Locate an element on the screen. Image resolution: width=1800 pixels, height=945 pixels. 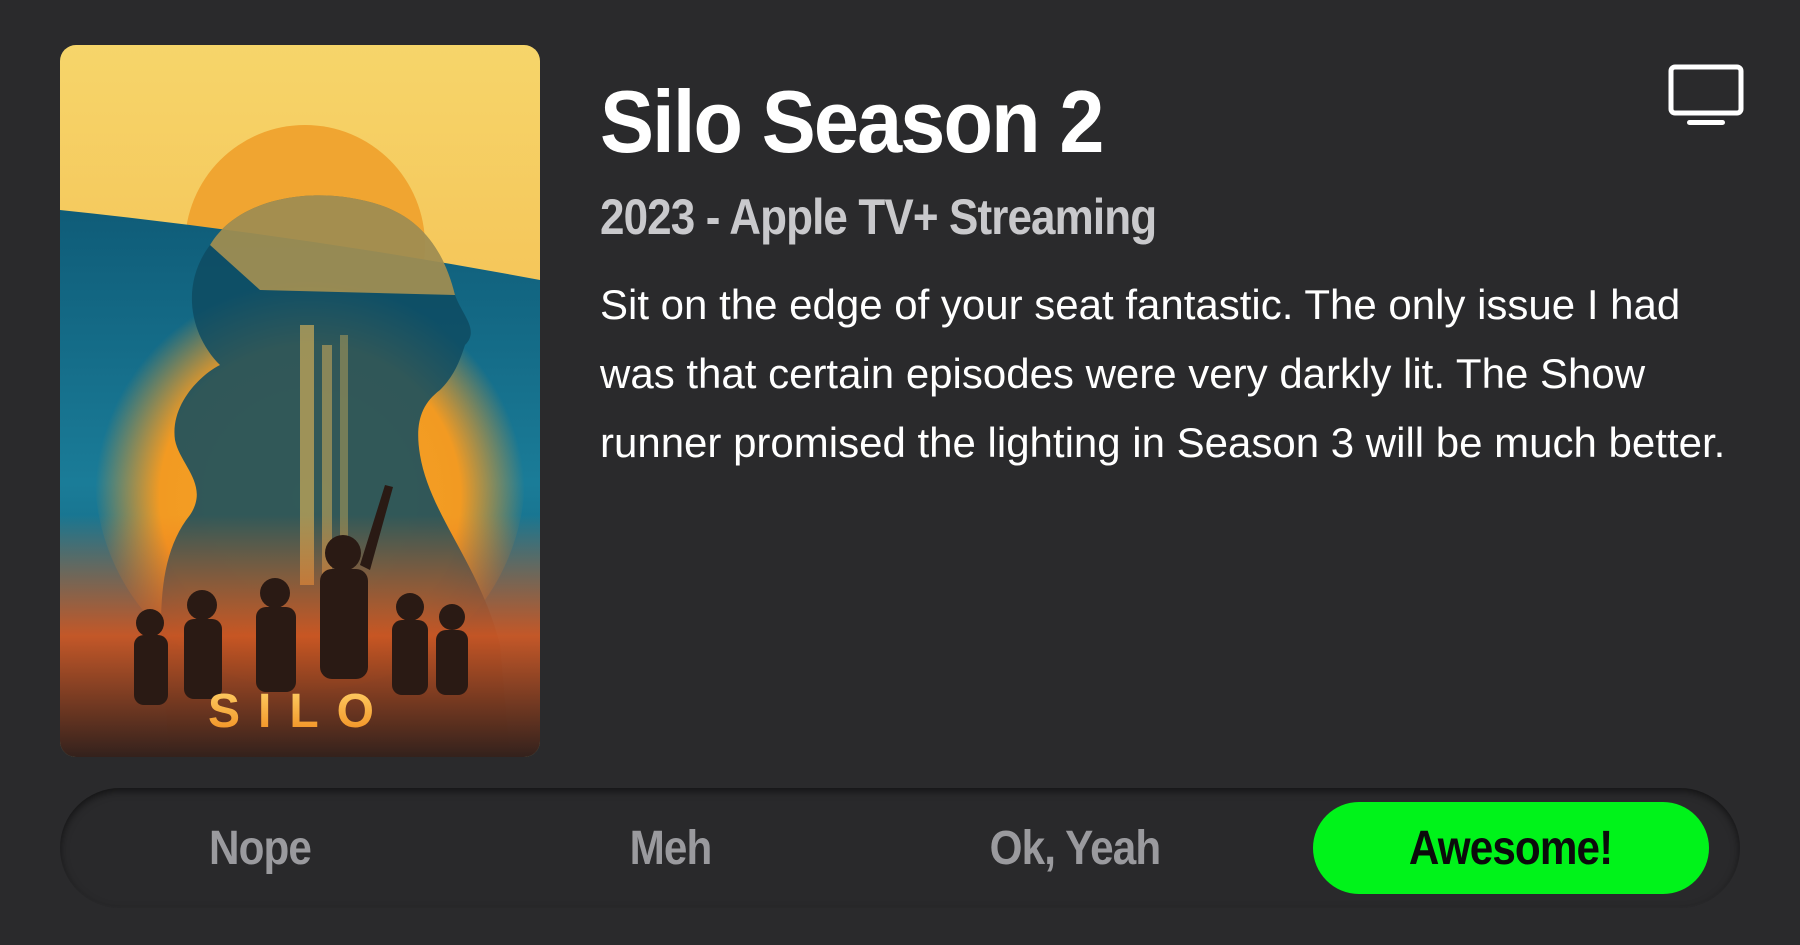
rating-option-label: Awesome! is located at coordinates (1511, 848).